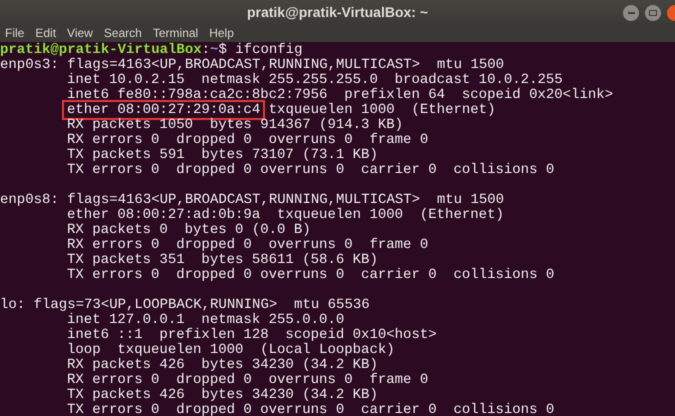 This screenshot has height=416, width=675. I want to click on output-text: inet6 ::1 prefixlen 128 scopeid 0x10<host>, so click(252, 335).